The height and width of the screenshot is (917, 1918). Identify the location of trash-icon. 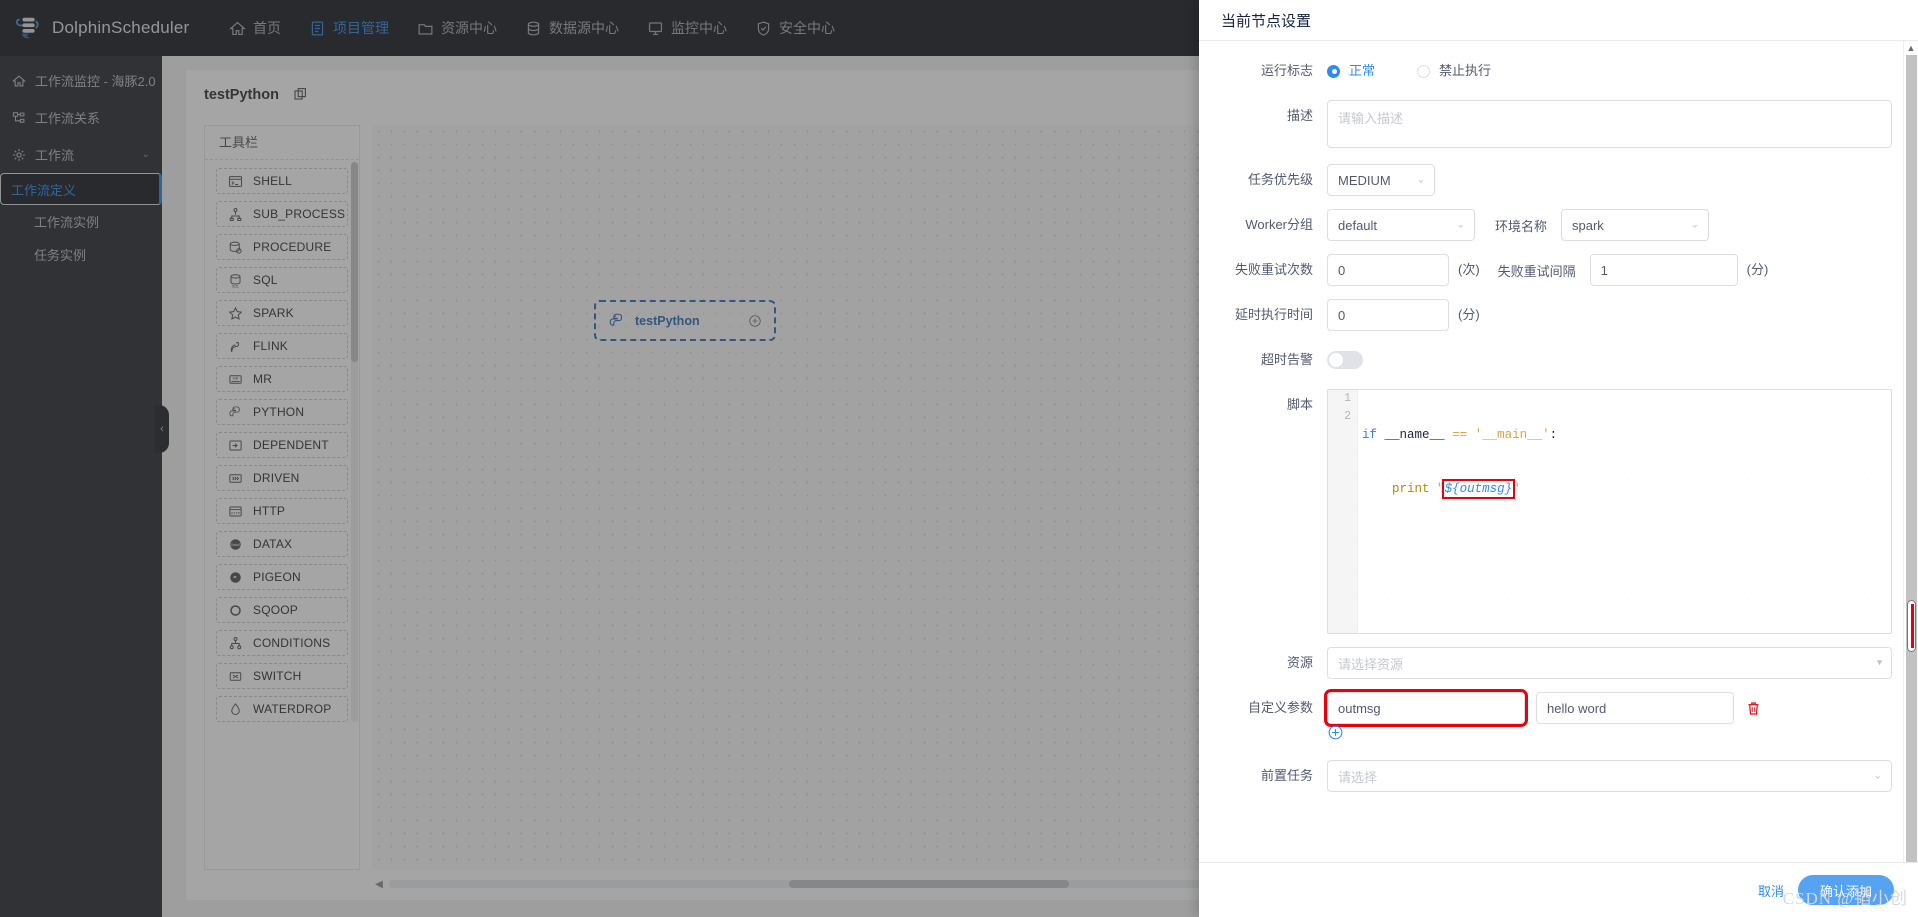
(1753, 708).